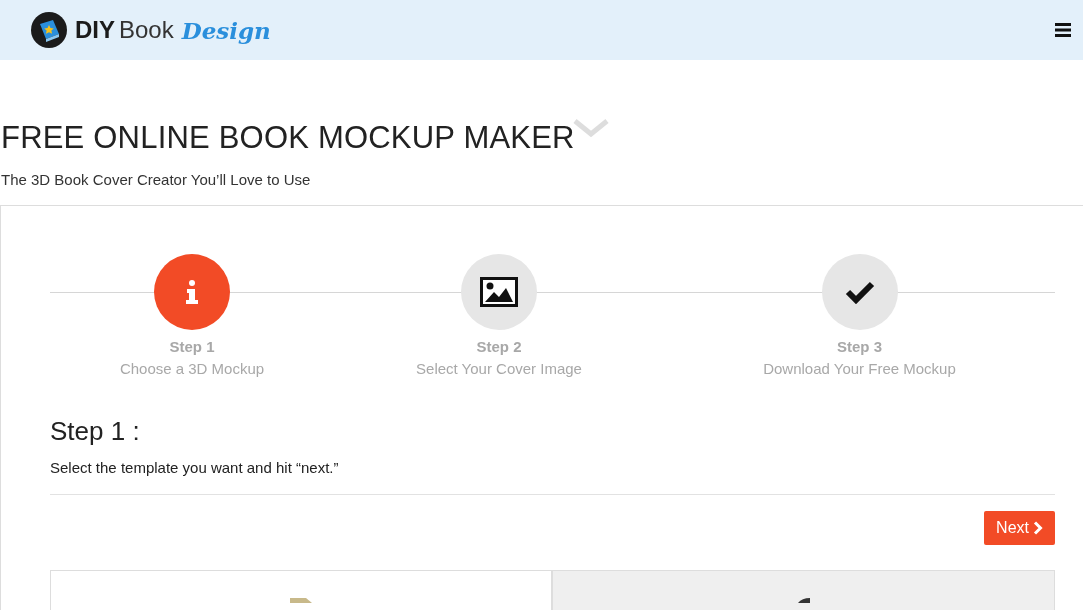 Image resolution: width=1083 pixels, height=610 pixels. What do you see at coordinates (146, 30) in the screenshot?
I see `logo-text: Book` at bounding box center [146, 30].